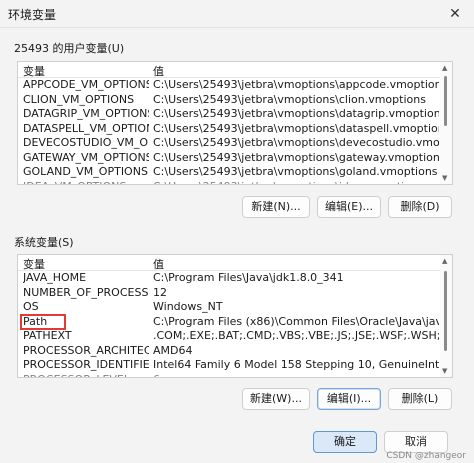 This screenshot has height=463, width=474. What do you see at coordinates (345, 442) in the screenshot?
I see `ok-button: 确定` at bounding box center [345, 442].